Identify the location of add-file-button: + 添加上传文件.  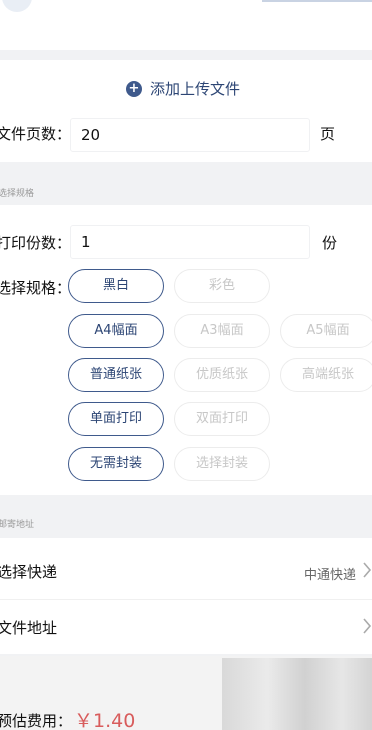
(183, 88).